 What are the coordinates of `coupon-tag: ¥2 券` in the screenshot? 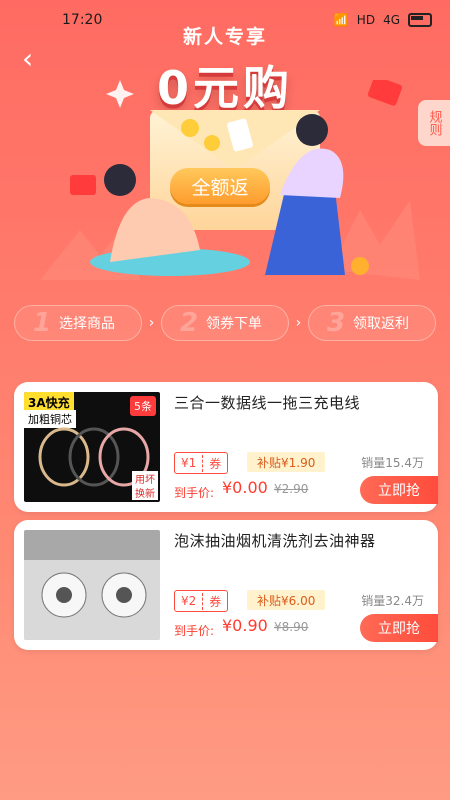 It's located at (201, 601).